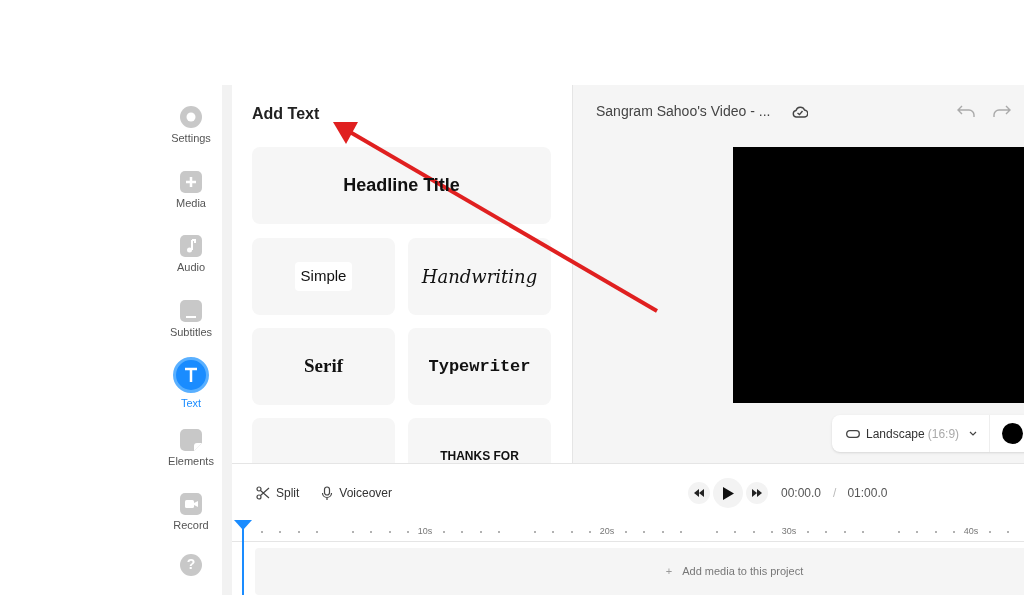 The height and width of the screenshot is (595, 1024). I want to click on split-button: Split, so click(278, 493).